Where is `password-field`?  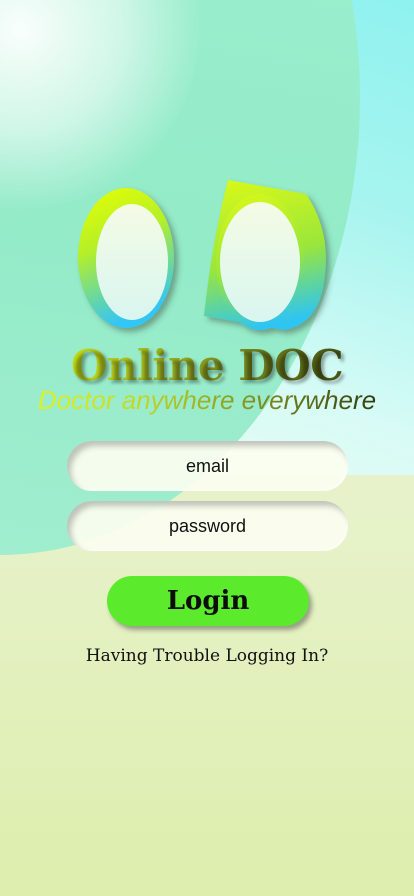
password-field is located at coordinates (207, 526).